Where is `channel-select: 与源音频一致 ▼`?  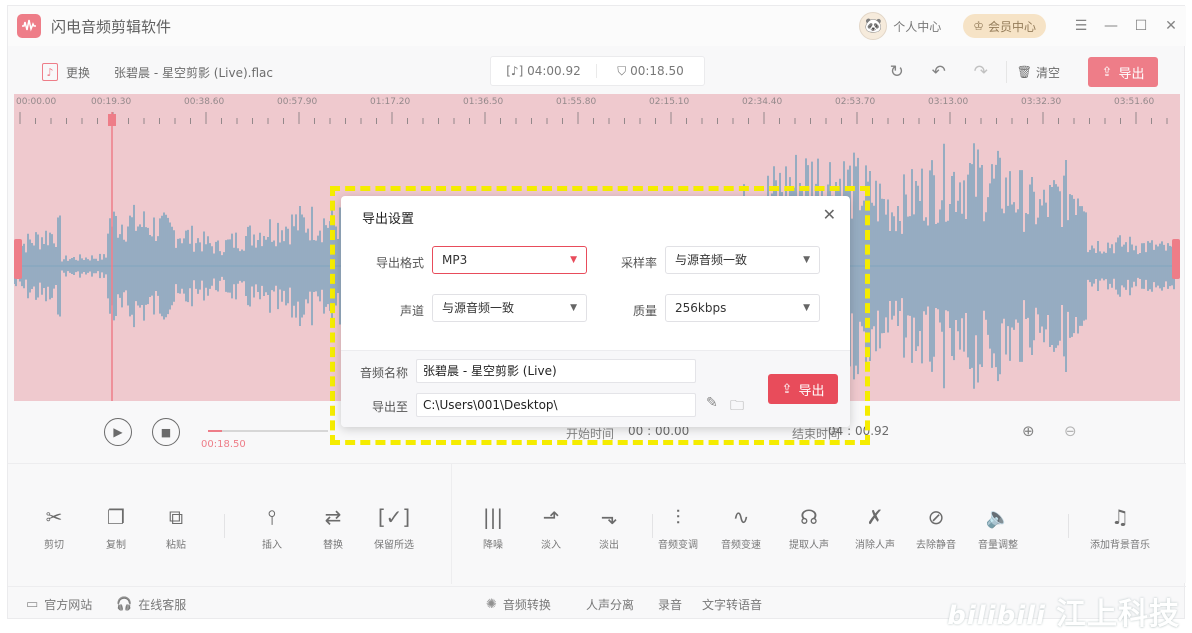
channel-select: 与源音频一致 ▼ is located at coordinates (509, 308).